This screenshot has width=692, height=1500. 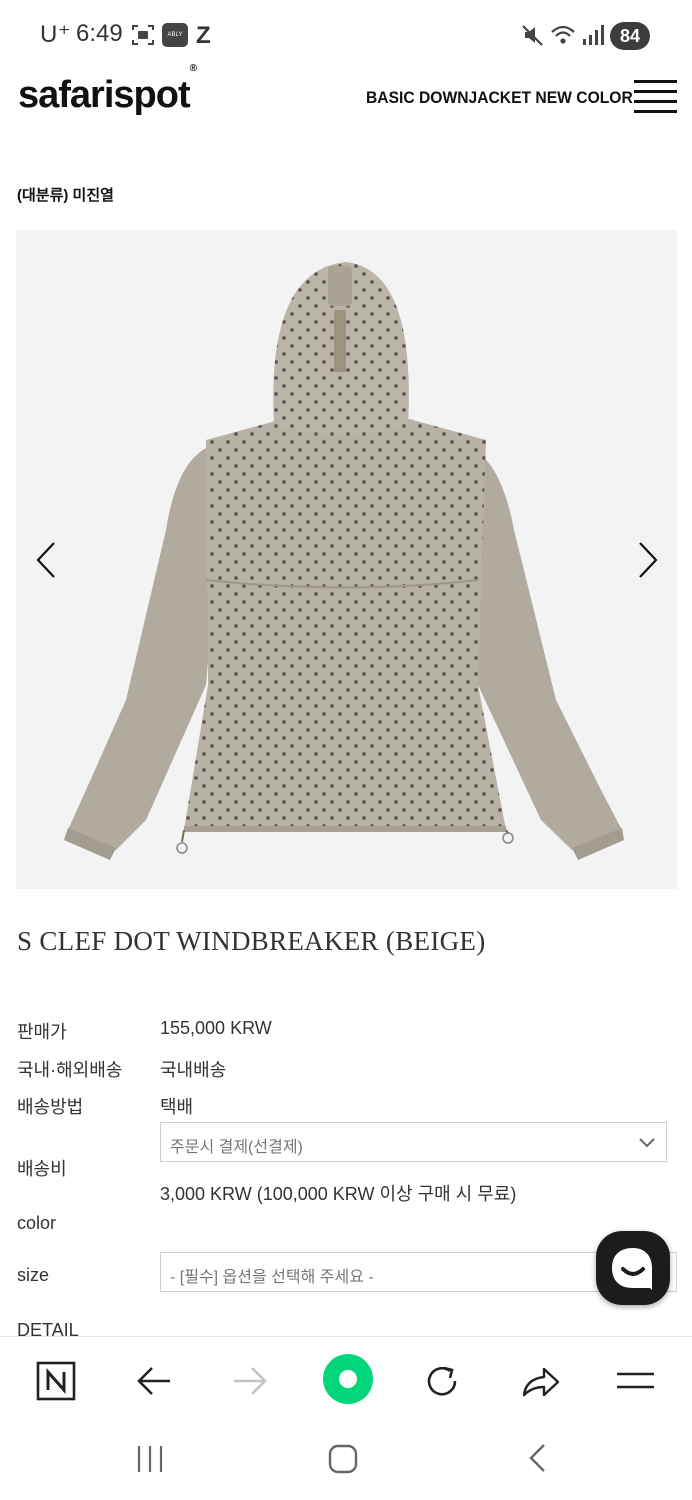 What do you see at coordinates (648, 560) in the screenshot?
I see `chevron-right-icon` at bounding box center [648, 560].